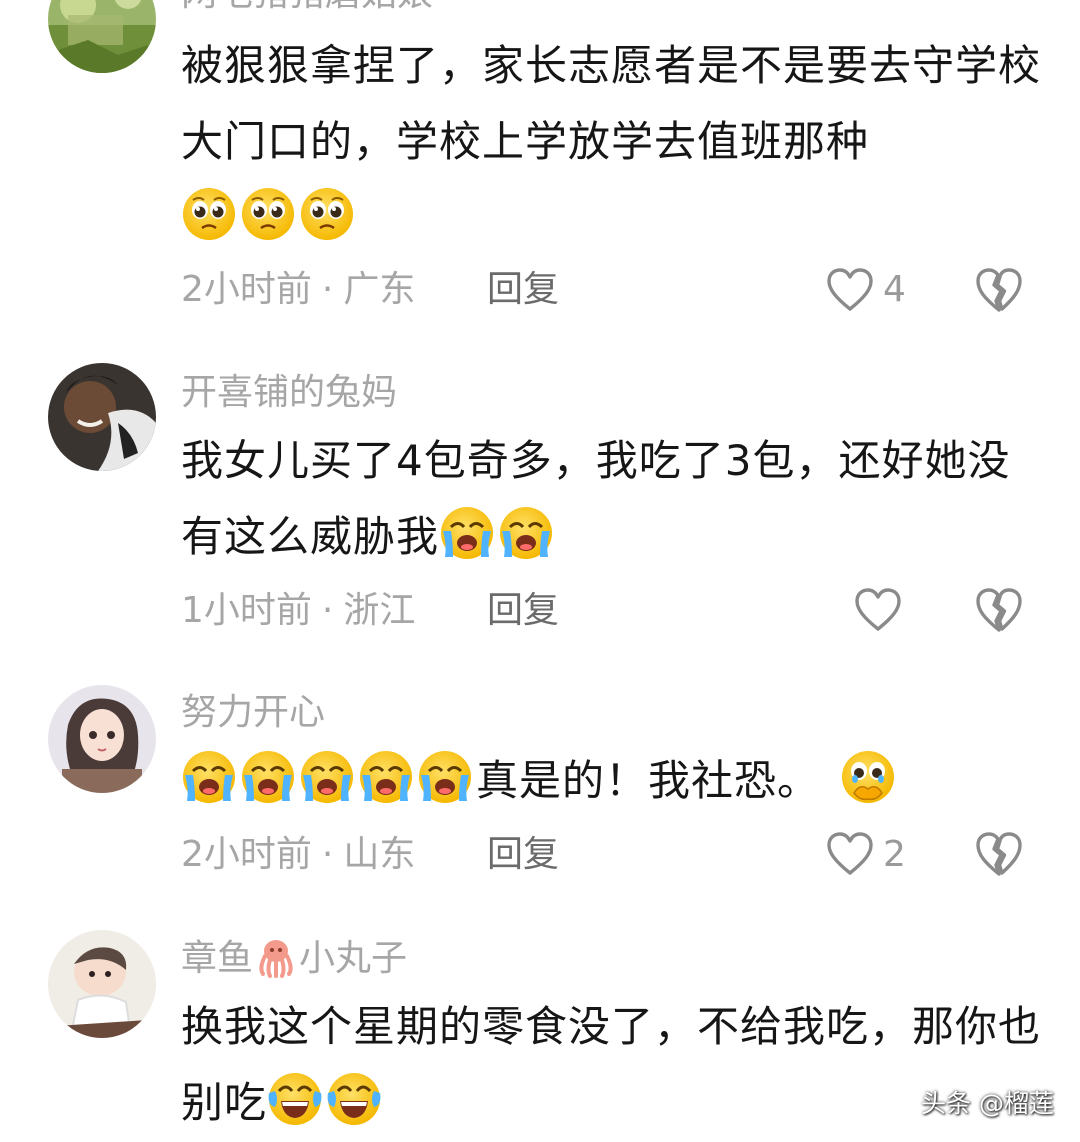  I want to click on comment-meta: 2小时前 · 山东, so click(298, 854).